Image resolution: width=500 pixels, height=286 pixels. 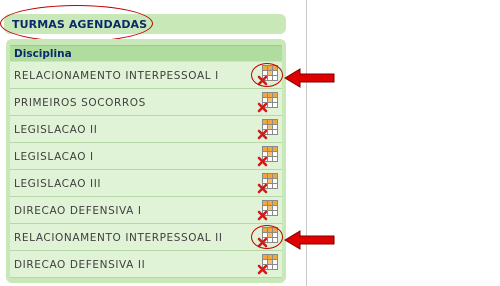 I want to click on table-row: LEGISLACAO I, so click(x=146, y=156).